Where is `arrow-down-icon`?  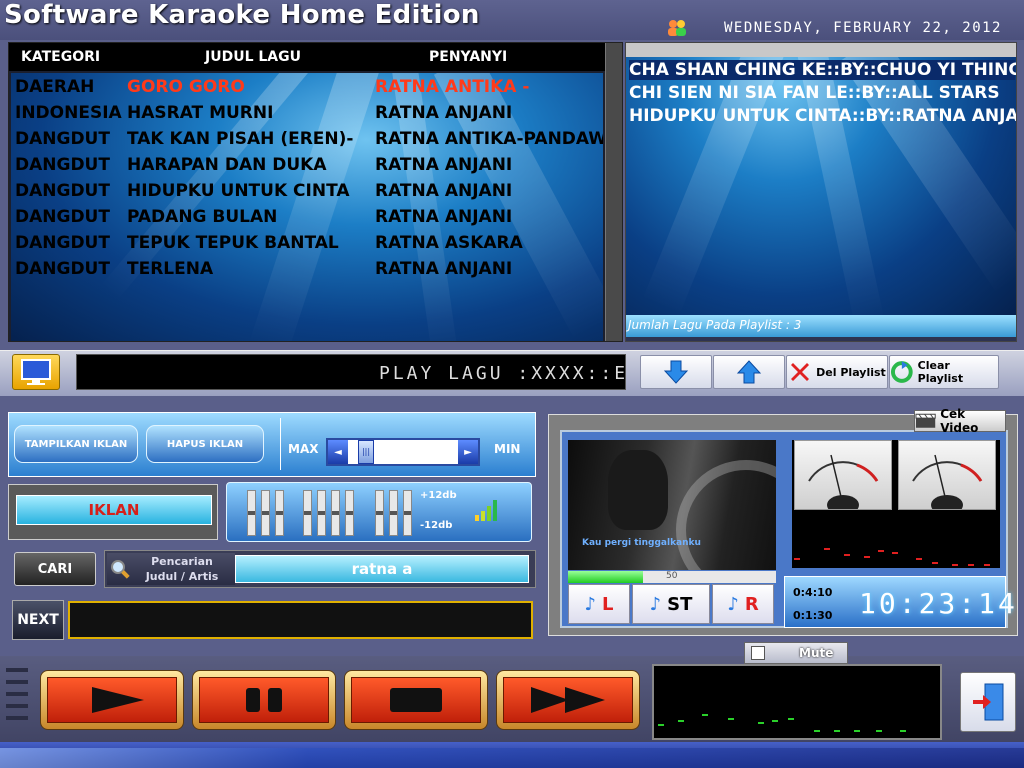
arrow-down-icon is located at coordinates (676, 372).